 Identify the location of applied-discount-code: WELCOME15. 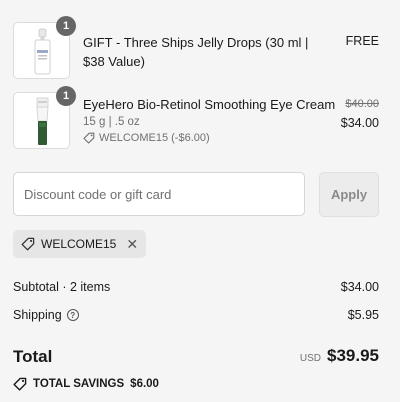
(79, 244).